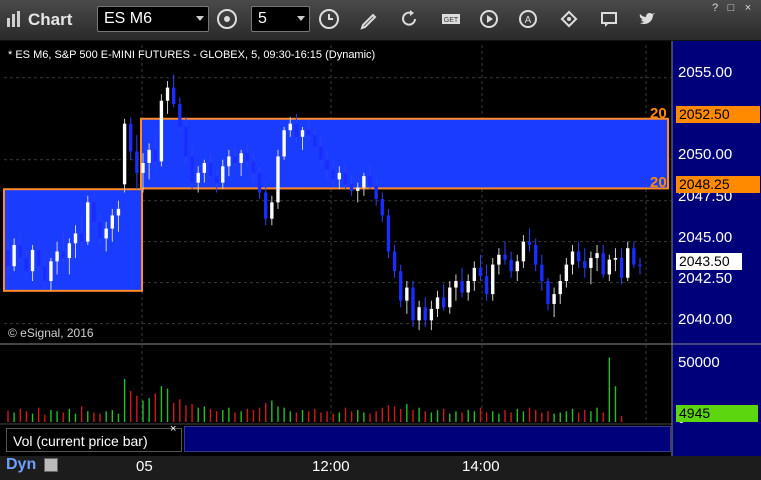  Describe the element at coordinates (748, 8) in the screenshot. I see `close-button: ×` at that location.